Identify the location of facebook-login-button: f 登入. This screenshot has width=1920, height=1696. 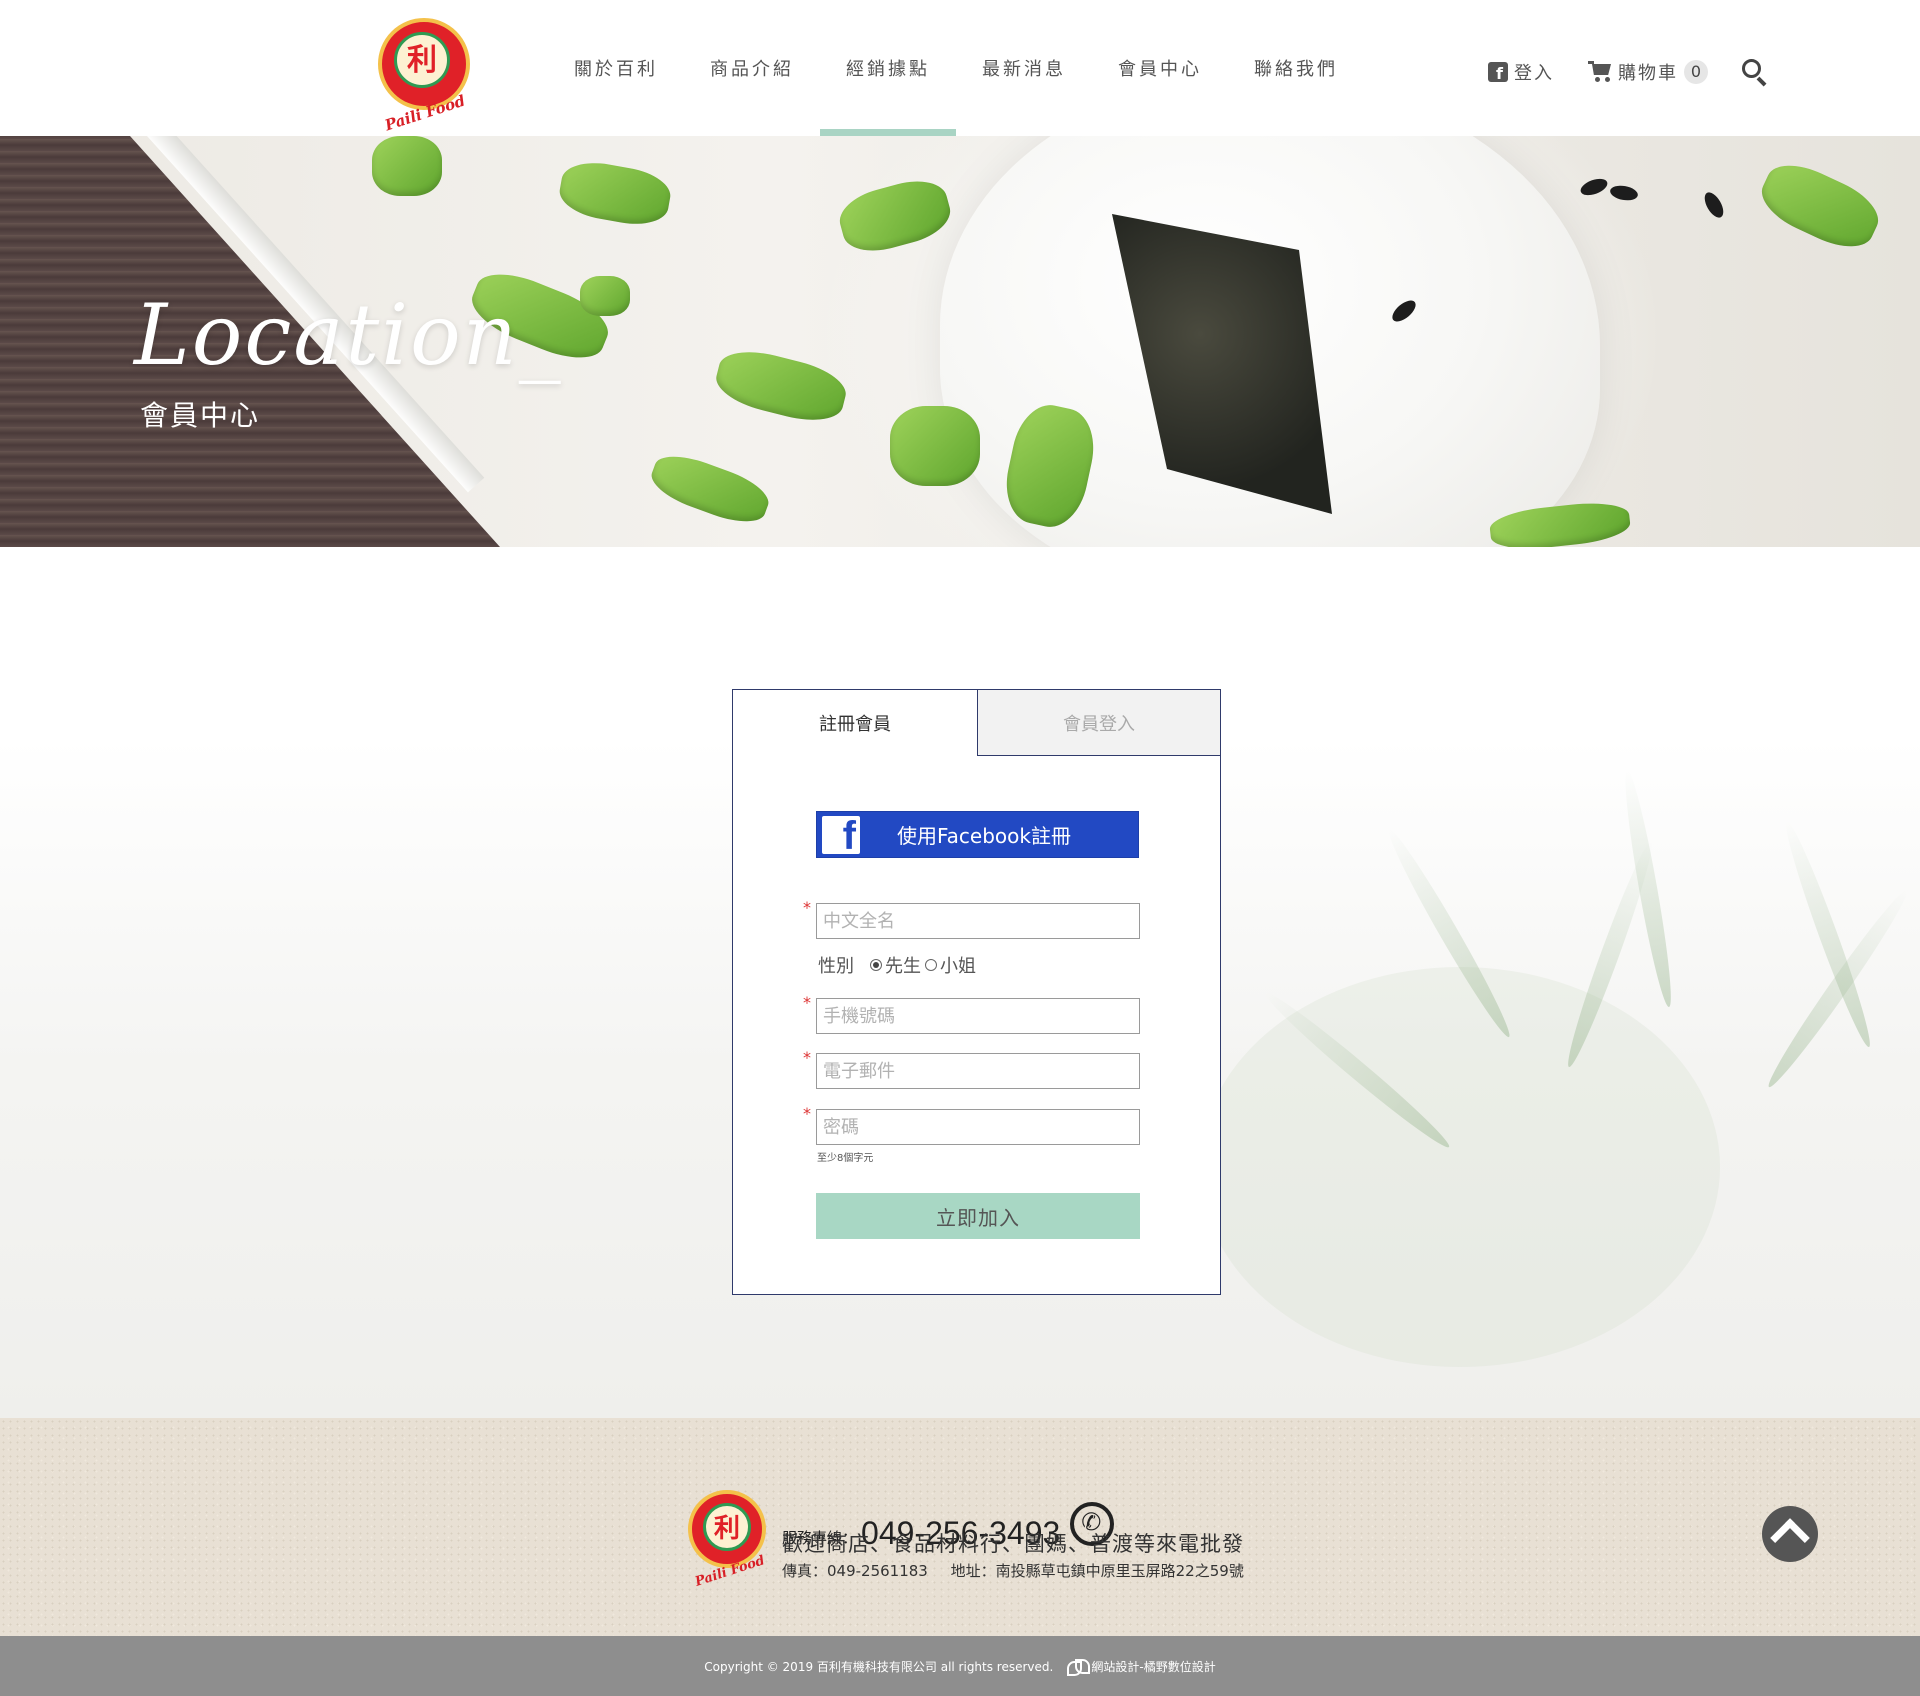
(1521, 72).